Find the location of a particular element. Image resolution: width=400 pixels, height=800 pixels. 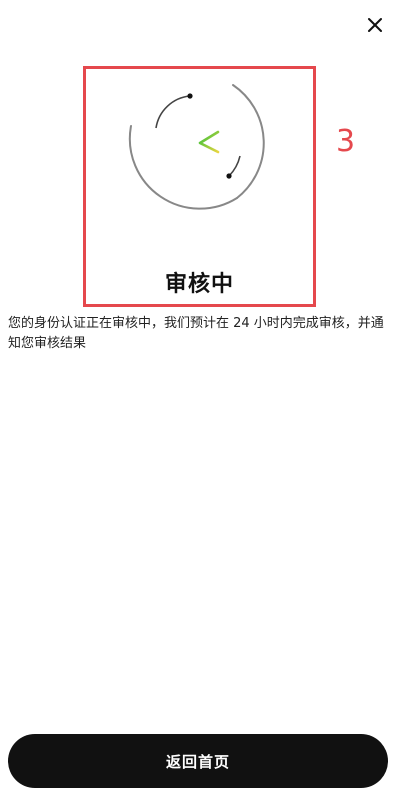

status-description: 您的身份认证正在审核中，我们预计在 24 小时内完成审核，并通知您审核结果 is located at coordinates (196, 333).